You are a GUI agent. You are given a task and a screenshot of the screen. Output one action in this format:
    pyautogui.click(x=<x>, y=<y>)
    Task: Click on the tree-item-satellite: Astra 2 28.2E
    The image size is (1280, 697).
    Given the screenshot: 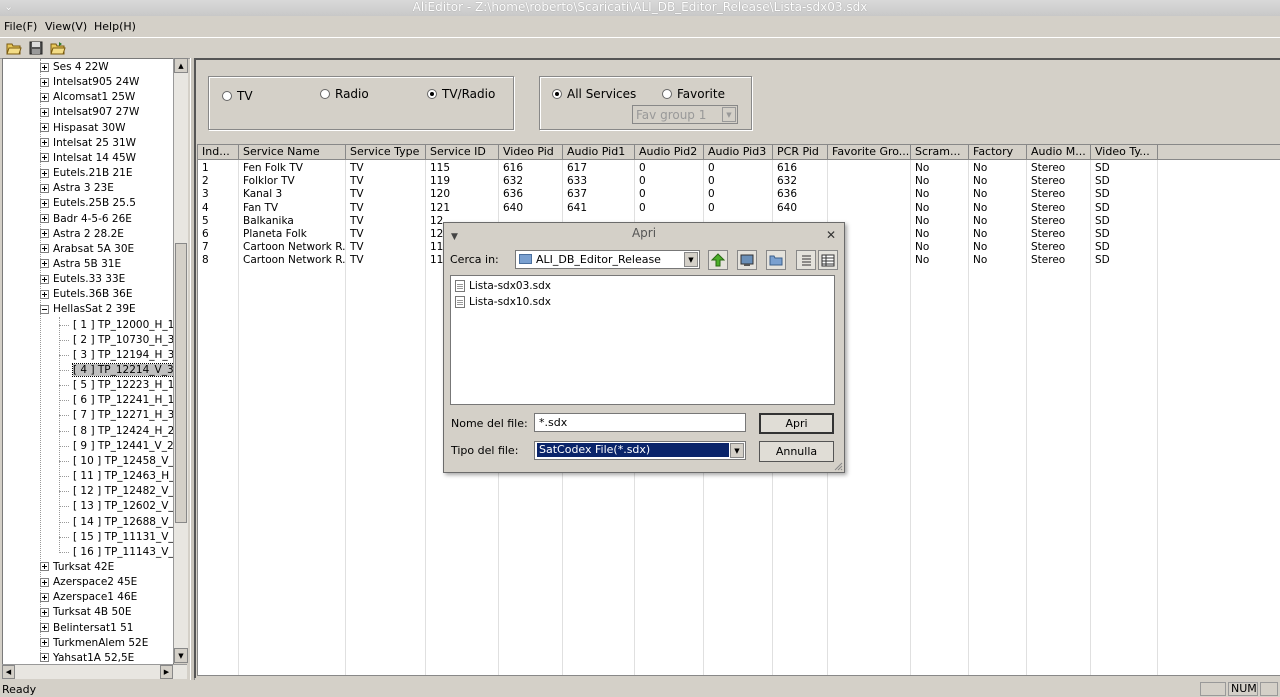 What is the action you would take?
    pyautogui.click(x=82, y=234)
    